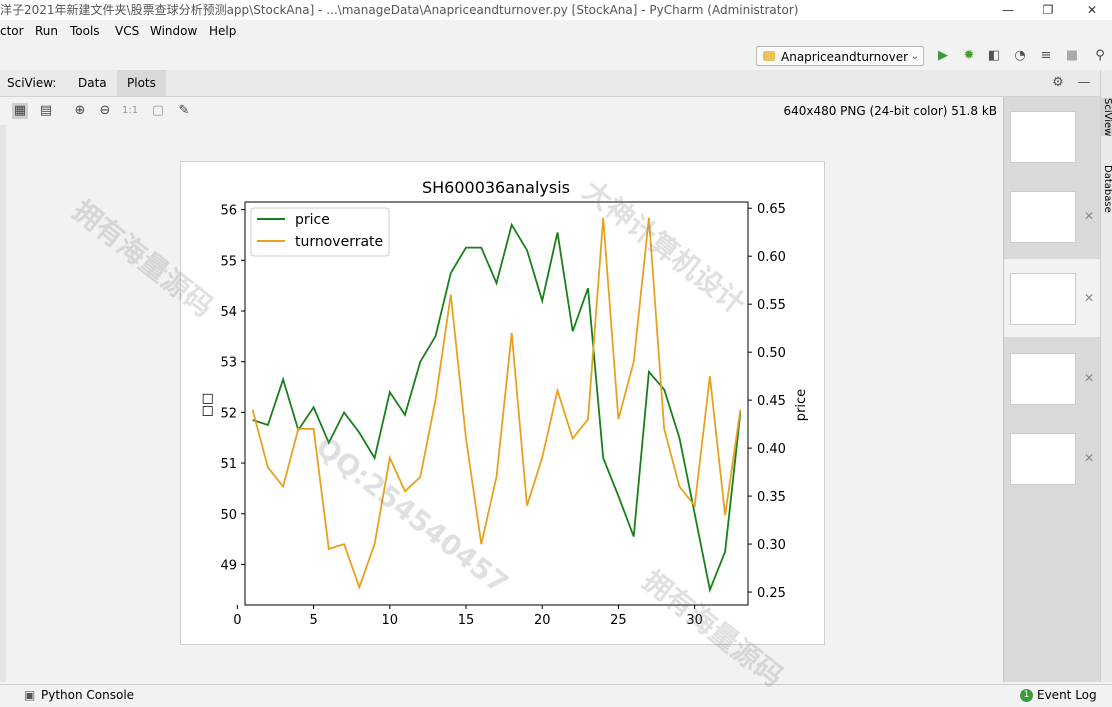  Describe the element at coordinates (943, 56) in the screenshot. I see `run-icon: ▶` at that location.